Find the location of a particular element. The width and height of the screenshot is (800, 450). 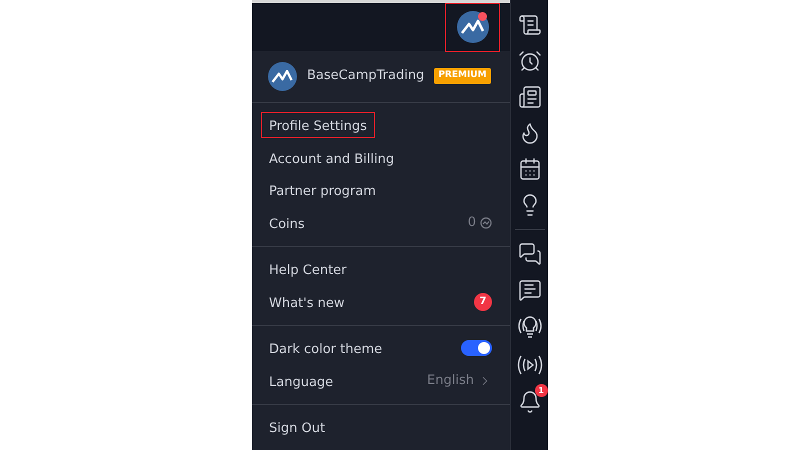

menu-item-label: Account and Billing is located at coordinates (332, 159).